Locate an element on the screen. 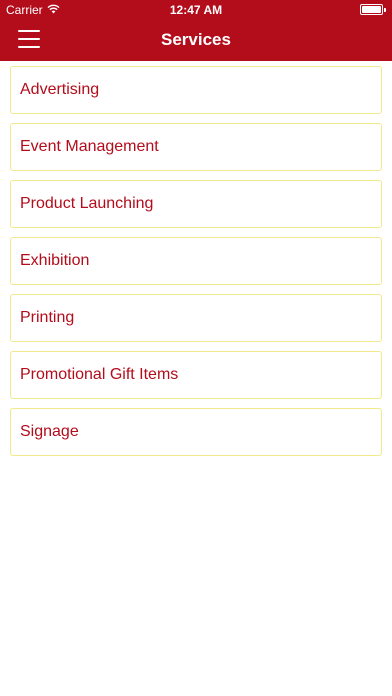  status-bar: Carrier 12:47 AM is located at coordinates (196, 10).